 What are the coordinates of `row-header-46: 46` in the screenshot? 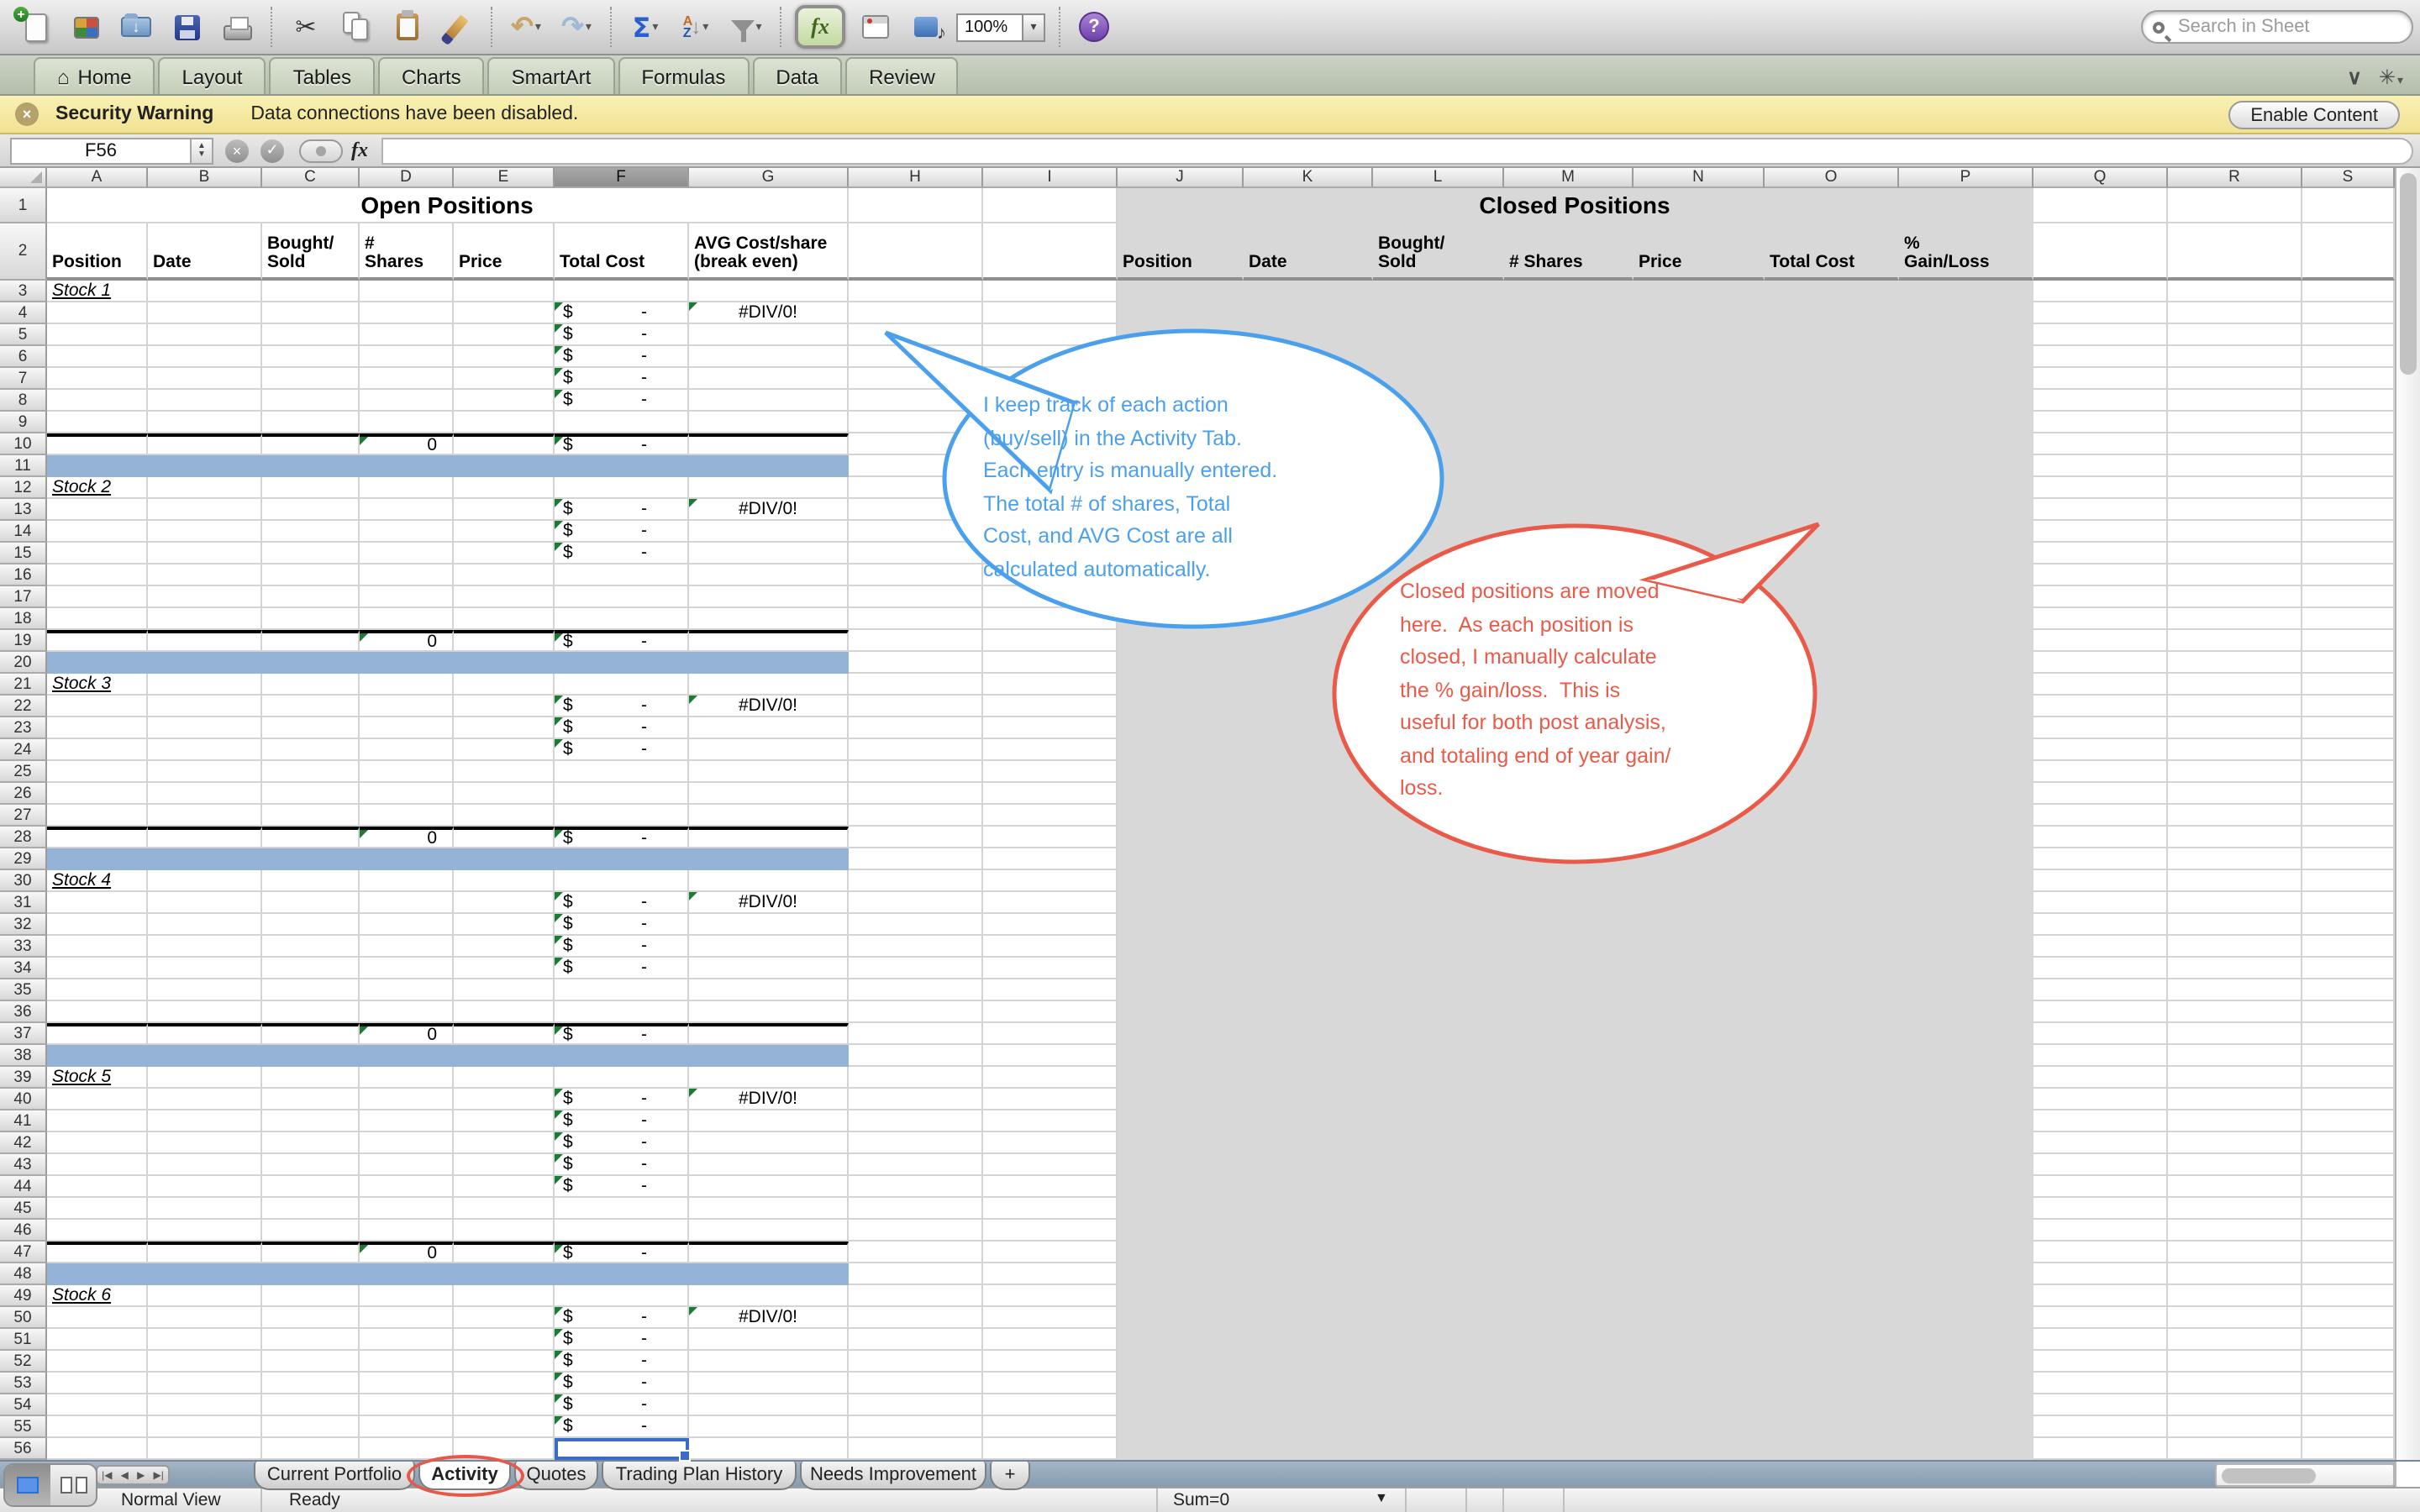 It's located at (23, 1231).